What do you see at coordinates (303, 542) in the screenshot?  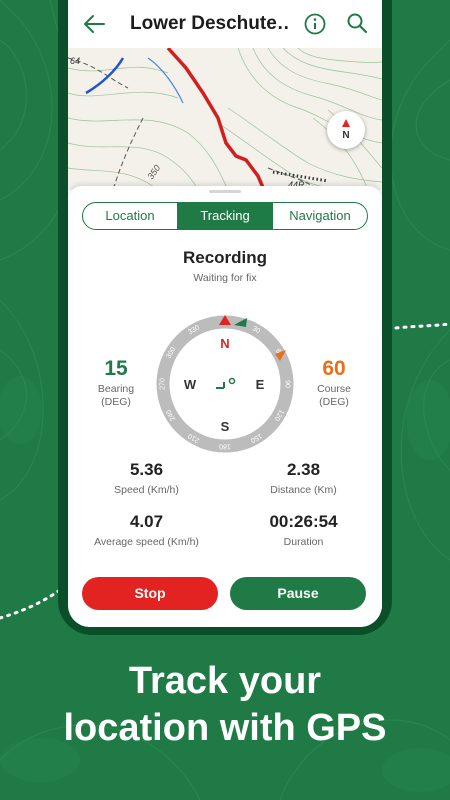 I see `duration-label: Duration` at bounding box center [303, 542].